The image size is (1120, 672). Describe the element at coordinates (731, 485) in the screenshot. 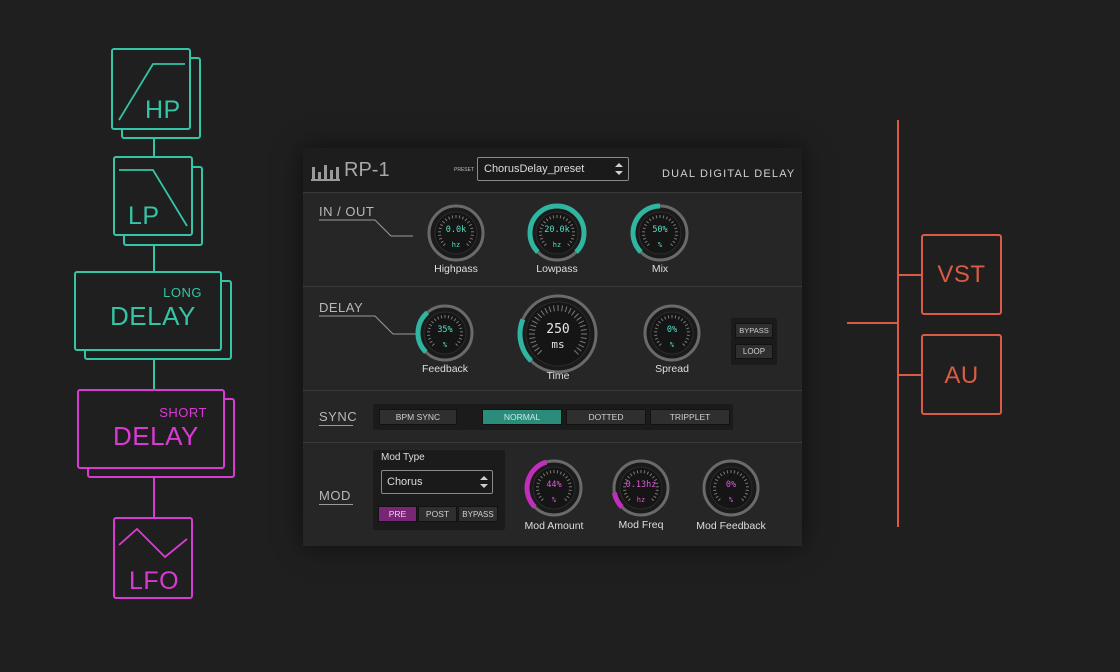

I see `mod-feedback-value: 0%` at that location.